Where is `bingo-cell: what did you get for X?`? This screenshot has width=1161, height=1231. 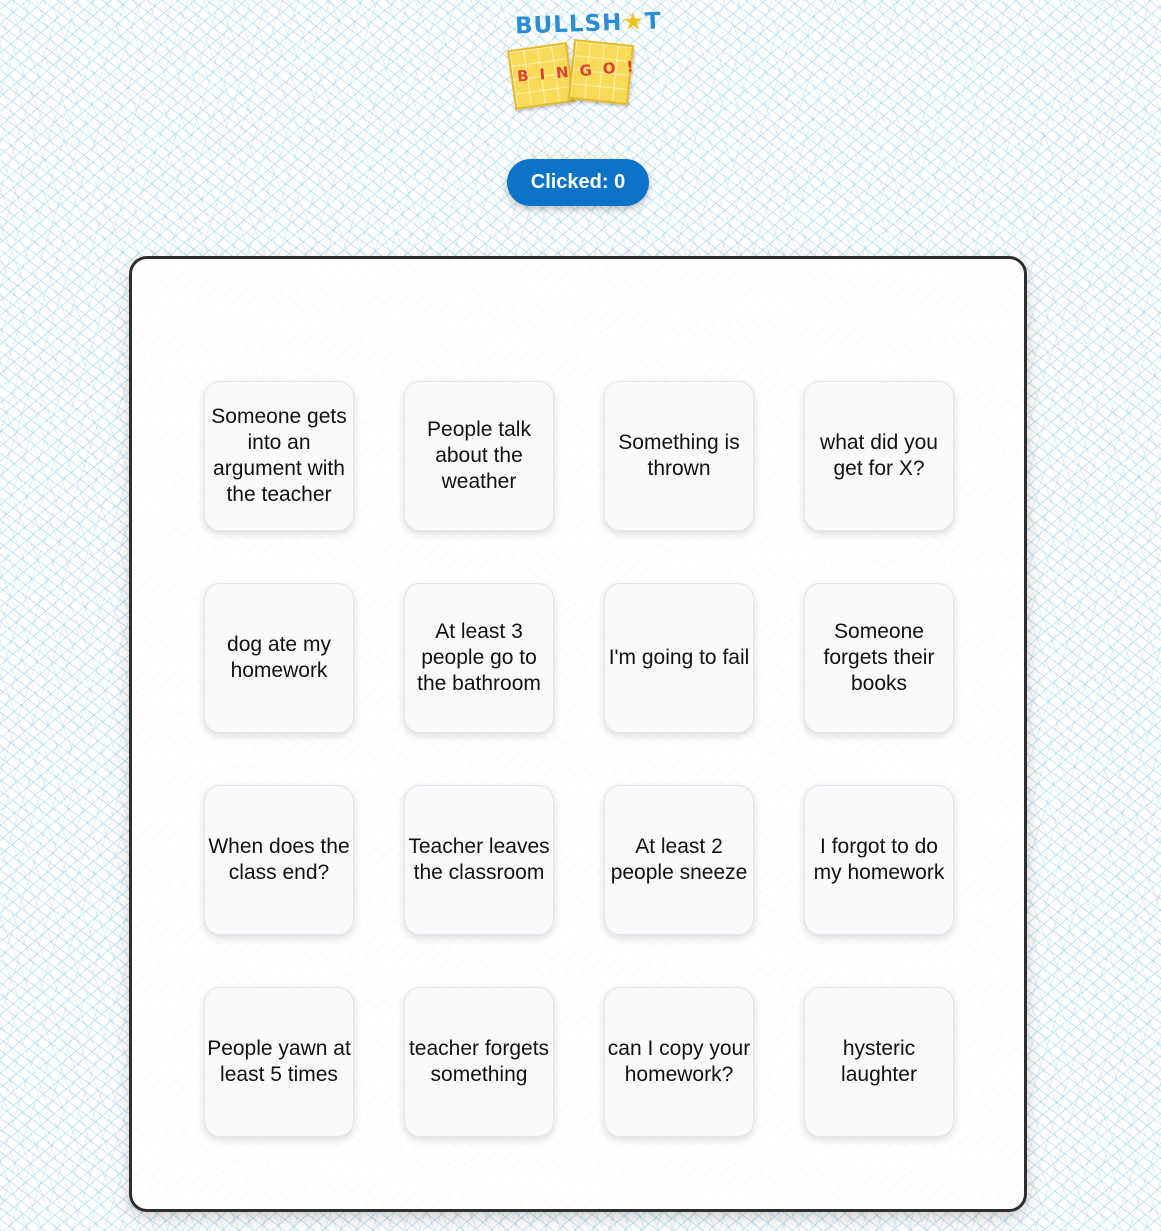 bingo-cell: what did you get for X? is located at coordinates (879, 456).